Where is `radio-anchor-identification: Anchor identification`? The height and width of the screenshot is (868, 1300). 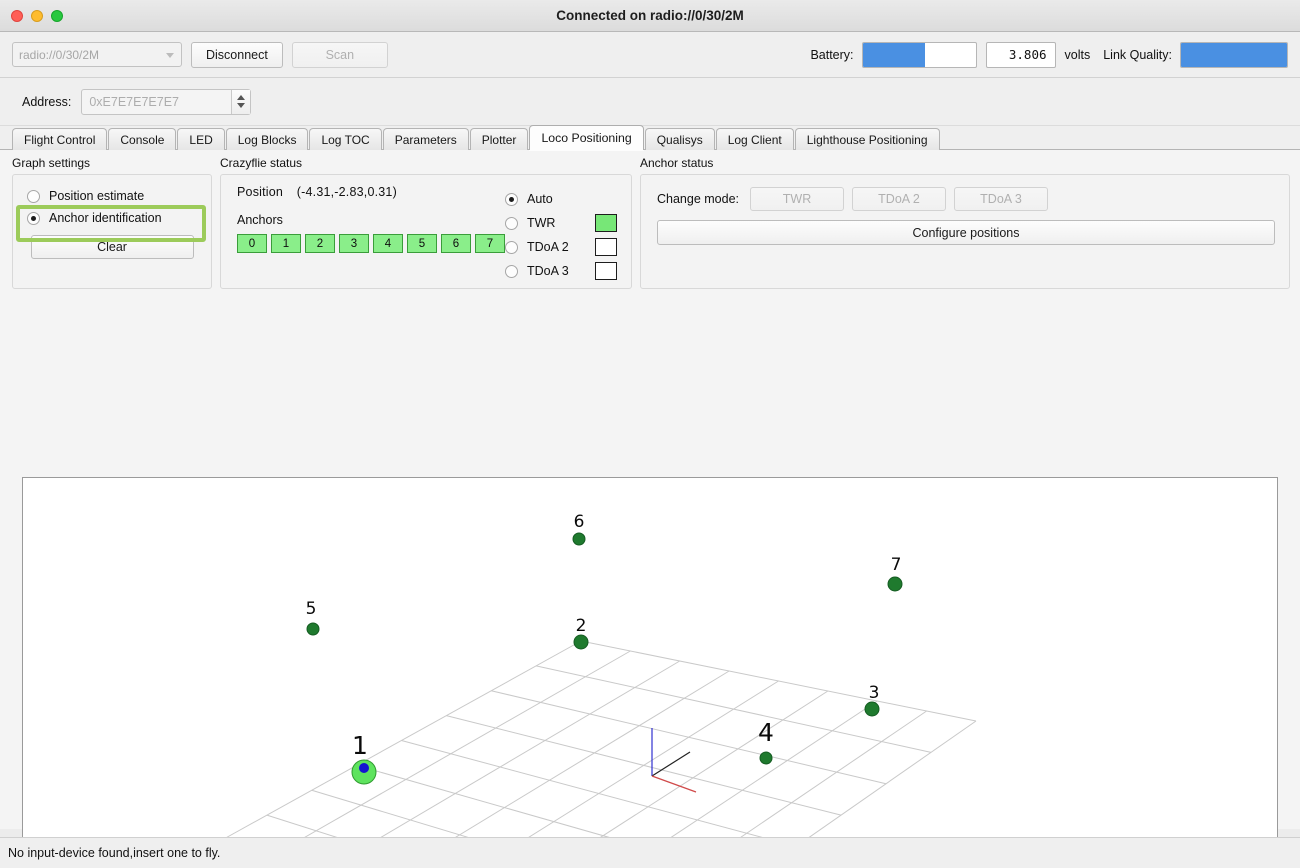
radio-anchor-identification: Anchor identification is located at coordinates (115, 218).